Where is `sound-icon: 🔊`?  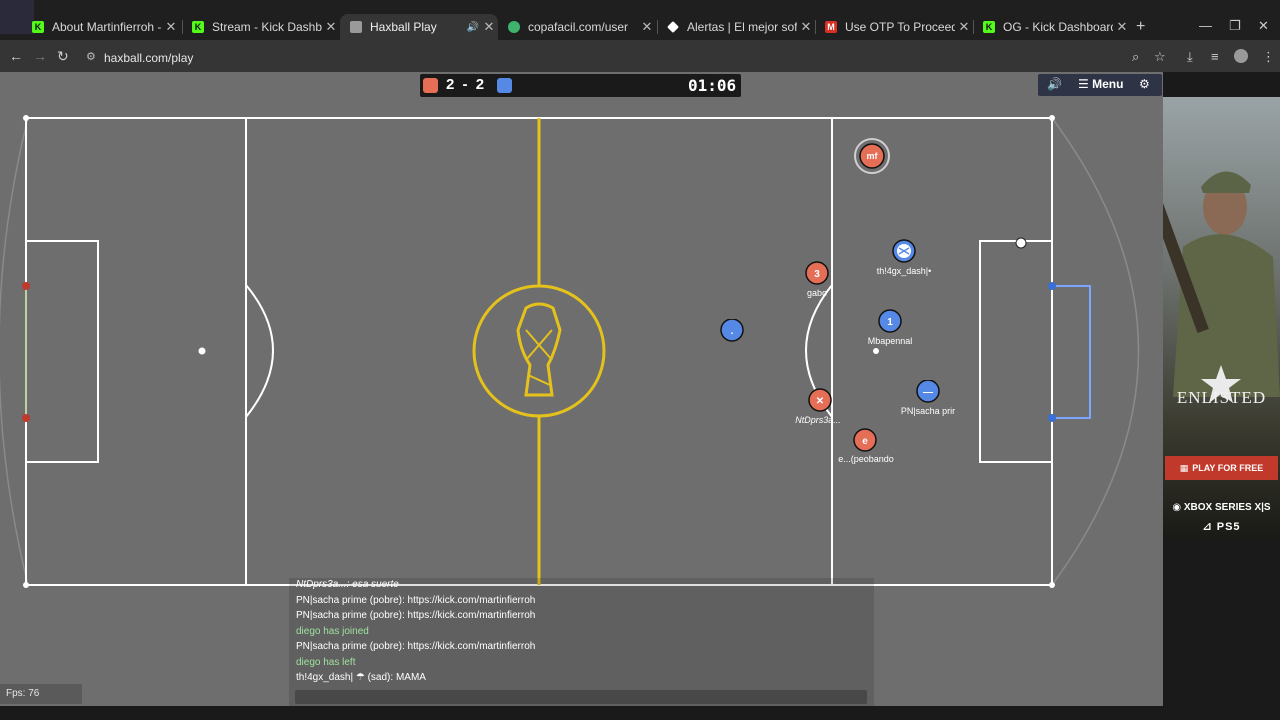
sound-icon: 🔊 is located at coordinates (1054, 84).